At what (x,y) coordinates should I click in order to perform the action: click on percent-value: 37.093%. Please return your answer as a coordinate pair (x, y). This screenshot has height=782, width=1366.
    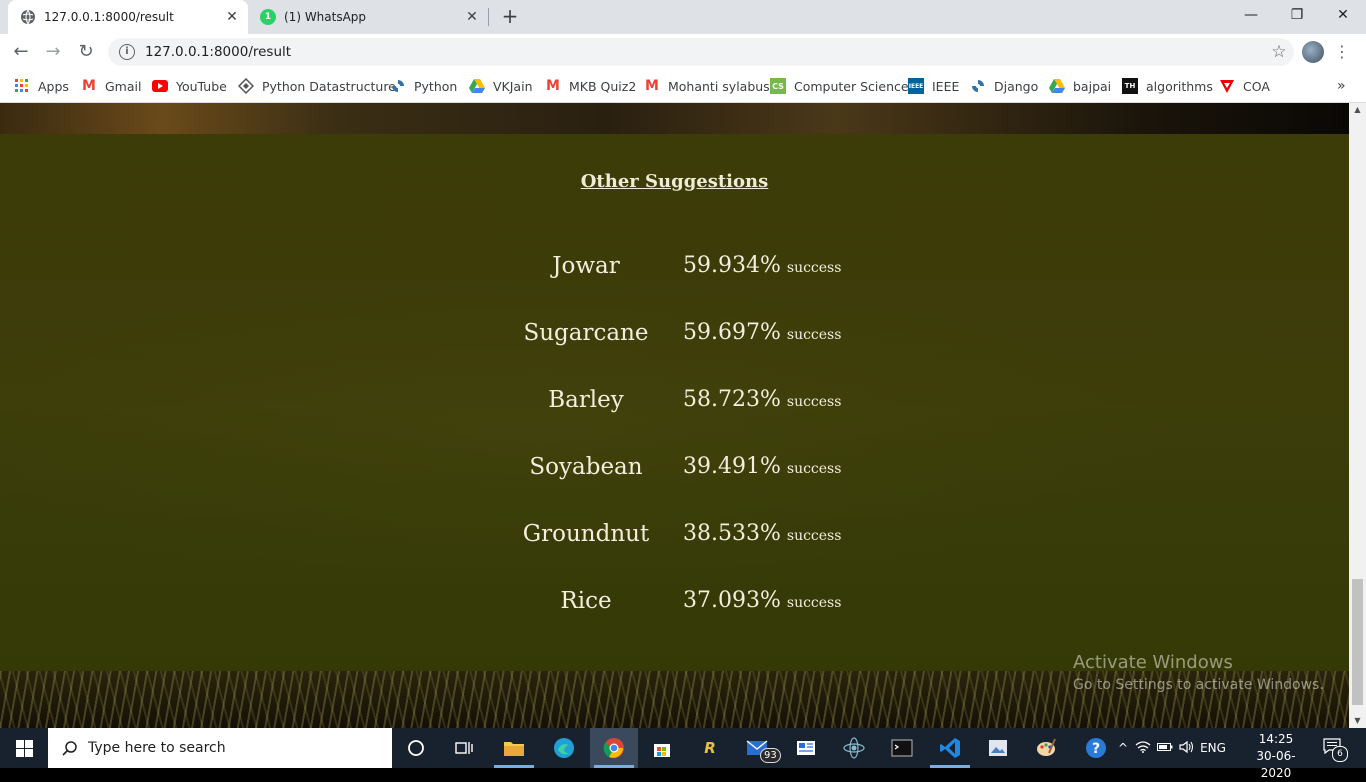
    Looking at the image, I should click on (732, 600).